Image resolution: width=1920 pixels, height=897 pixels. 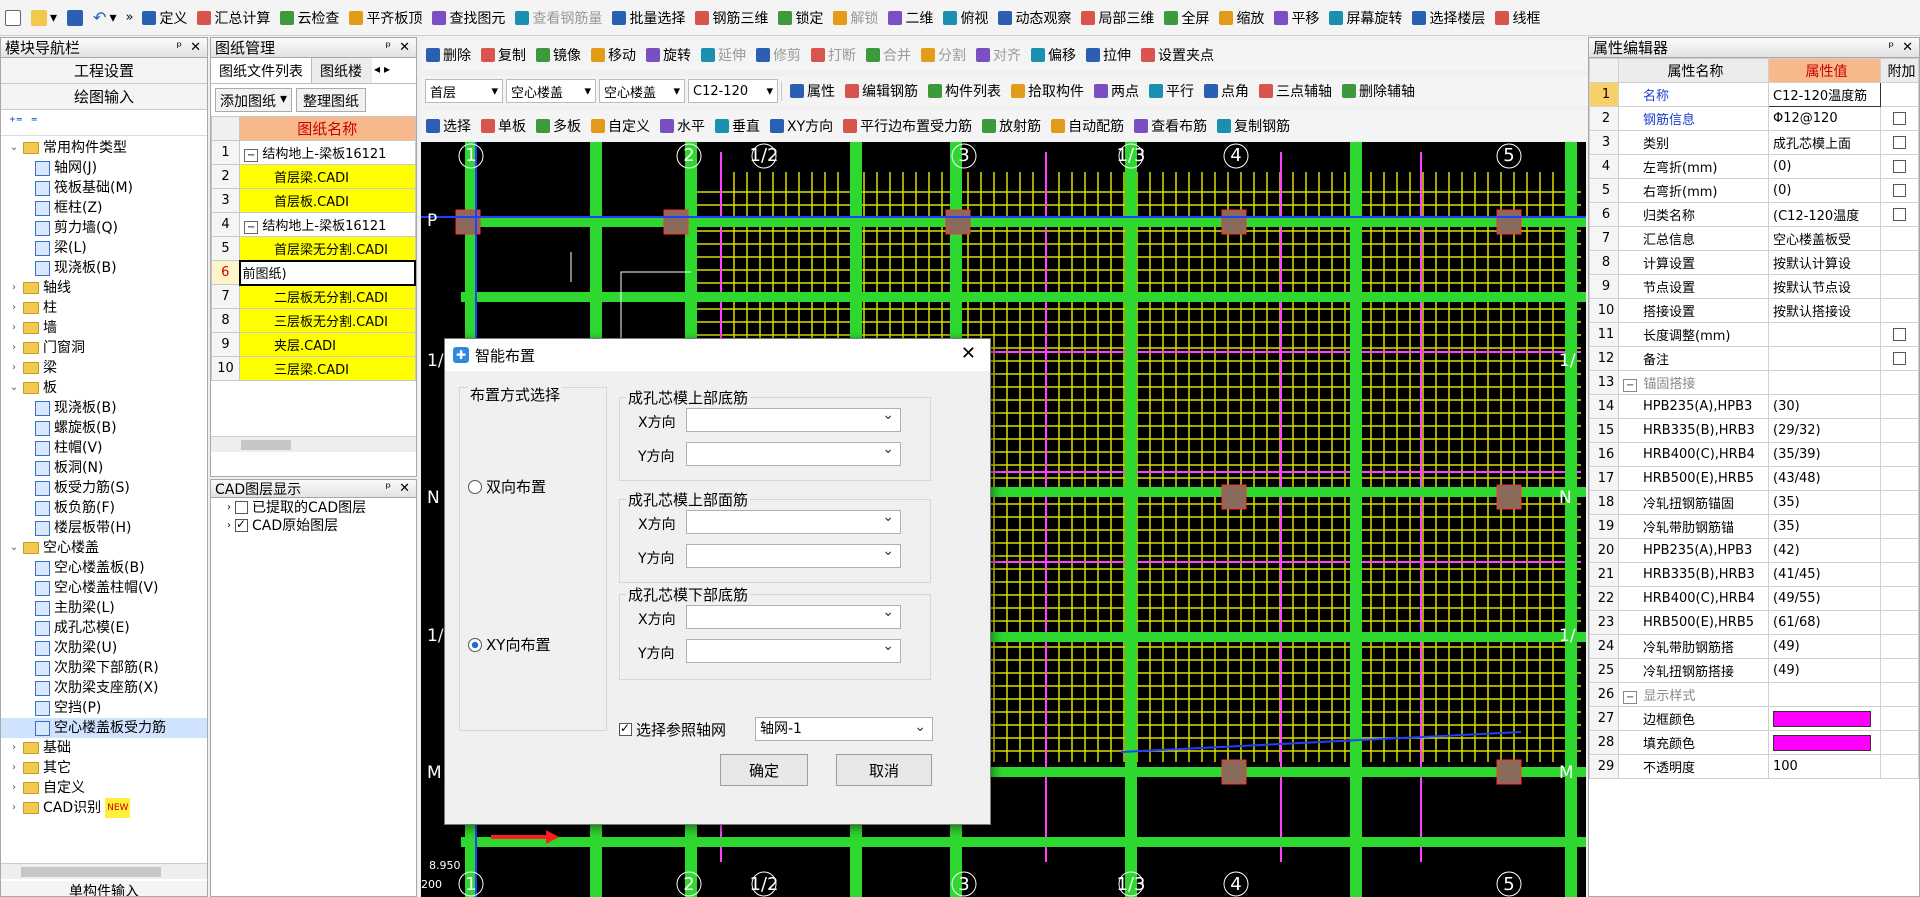 What do you see at coordinates (254, 100) in the screenshot?
I see `add-drawing-button: 添加图纸 ▾` at bounding box center [254, 100].